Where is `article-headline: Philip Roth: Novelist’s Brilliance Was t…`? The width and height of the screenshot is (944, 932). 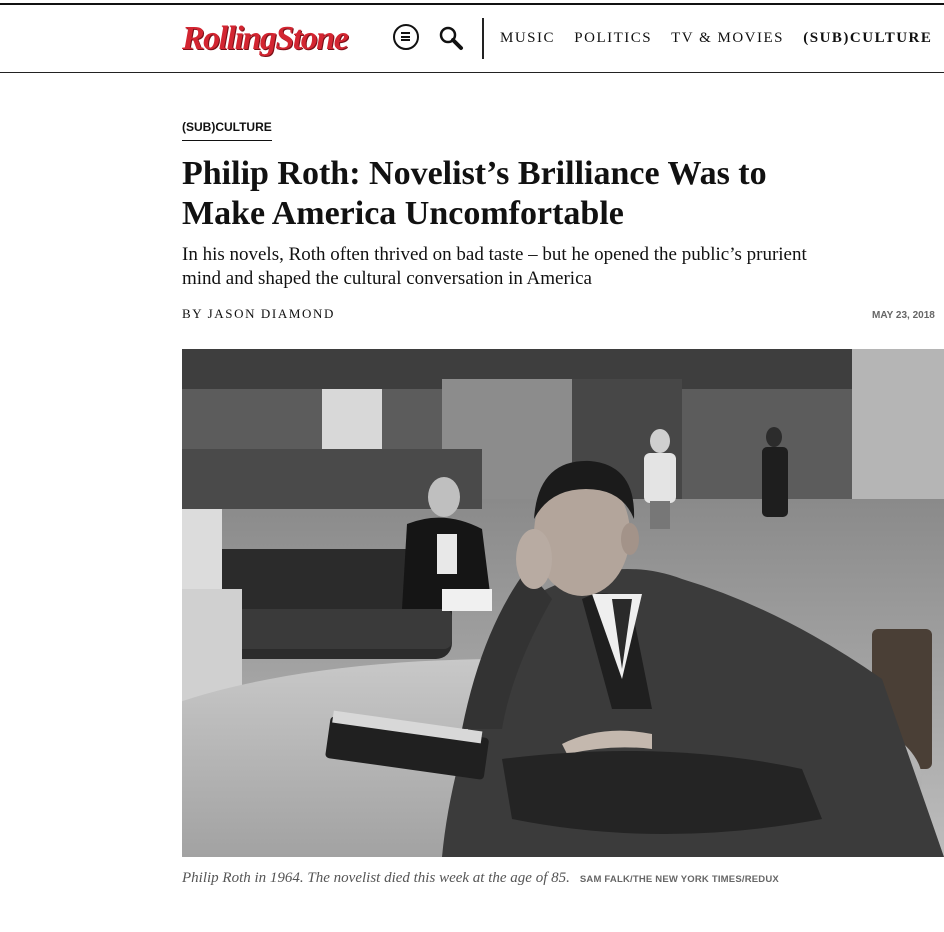 article-headline: Philip Roth: Novelist’s Brilliance Was t… is located at coordinates (474, 193).